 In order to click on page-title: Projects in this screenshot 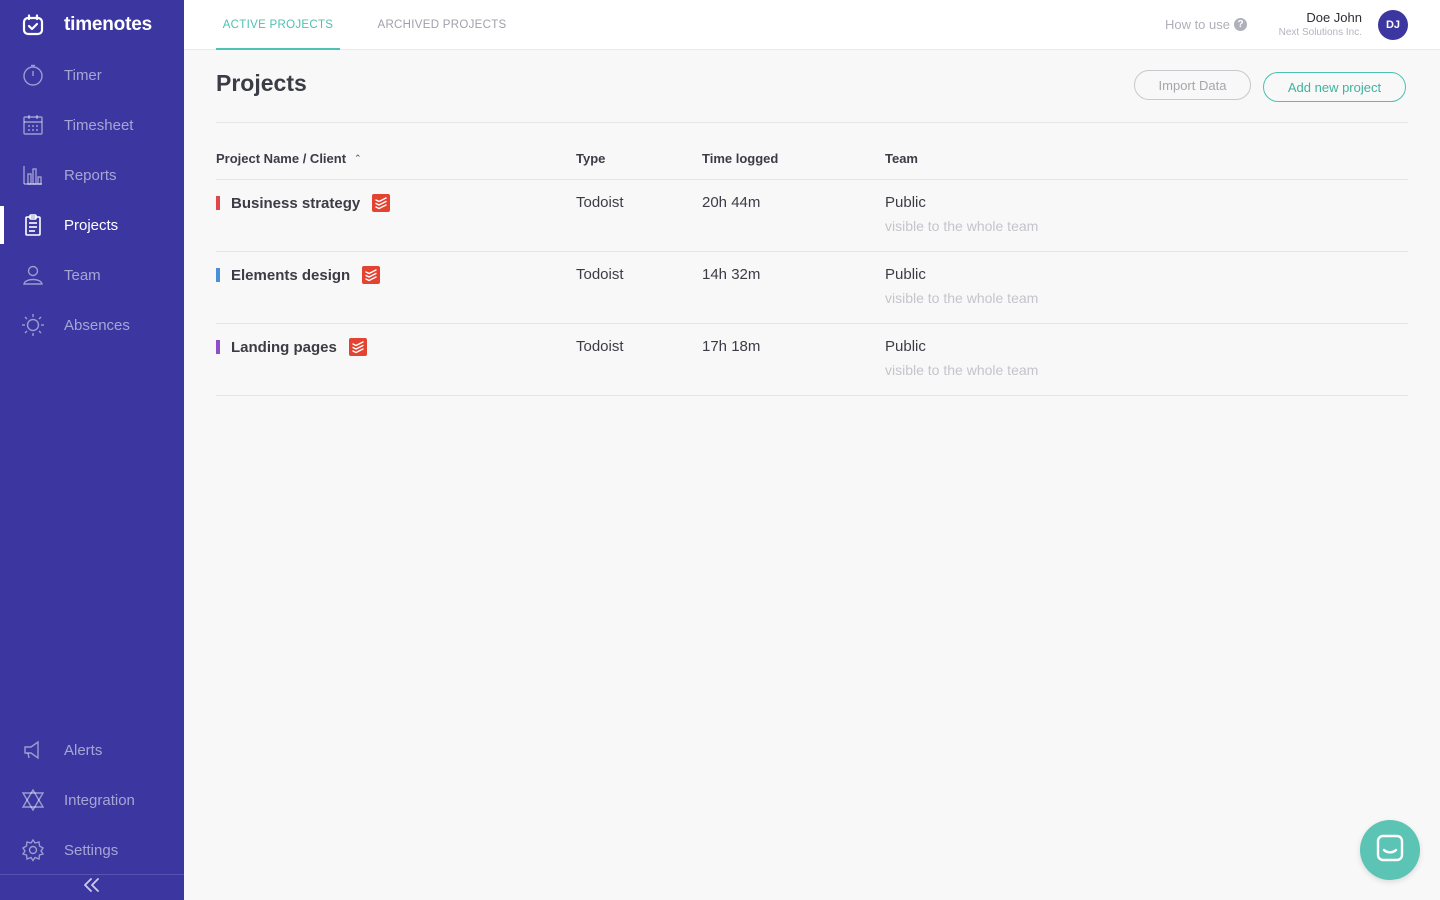, I will do `click(261, 83)`.